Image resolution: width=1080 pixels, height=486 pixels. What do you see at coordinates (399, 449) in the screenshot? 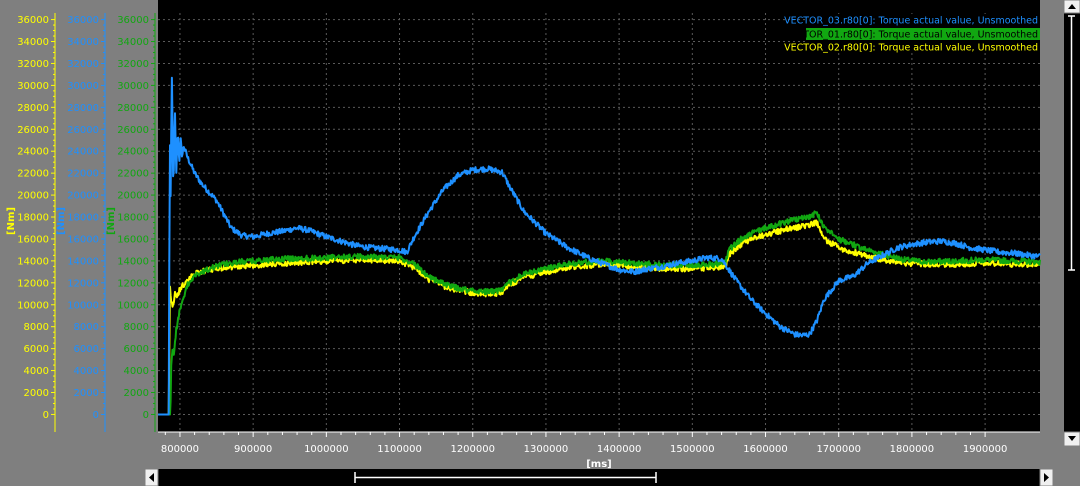
I see `x-tick-label-3: 1100000` at bounding box center [399, 449].